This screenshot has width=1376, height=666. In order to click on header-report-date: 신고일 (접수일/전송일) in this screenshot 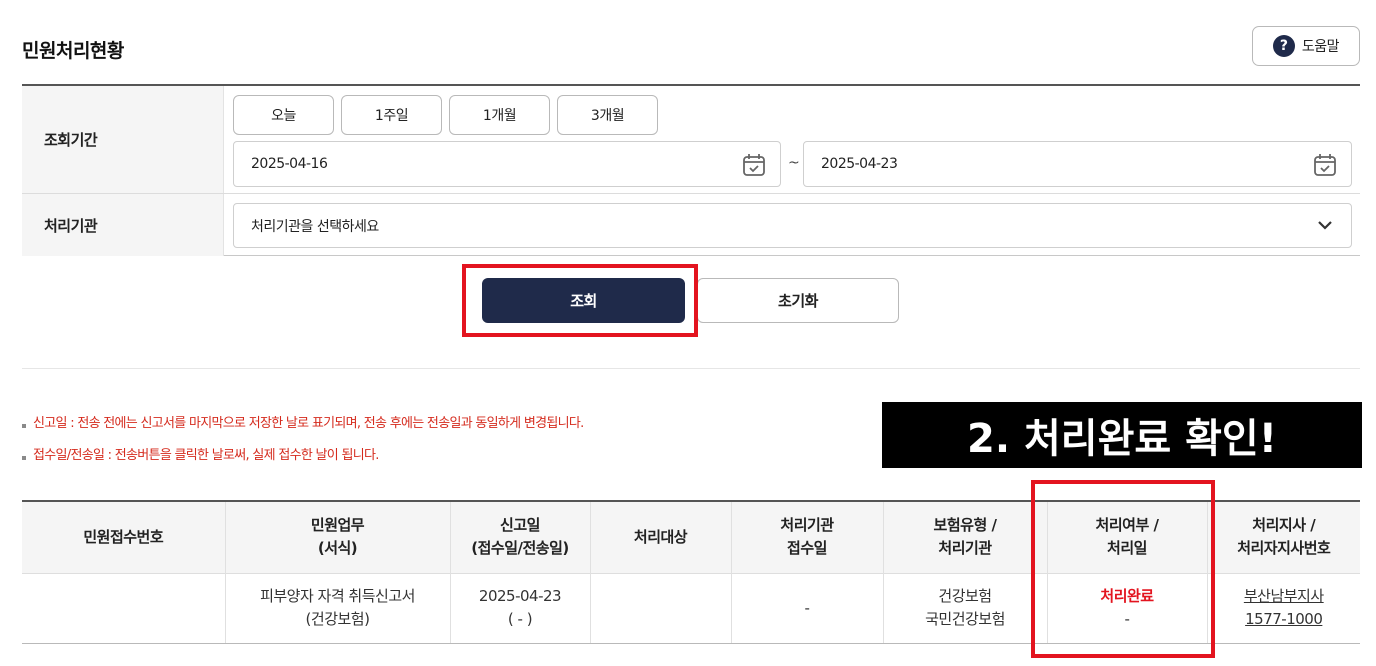, I will do `click(519, 537)`.